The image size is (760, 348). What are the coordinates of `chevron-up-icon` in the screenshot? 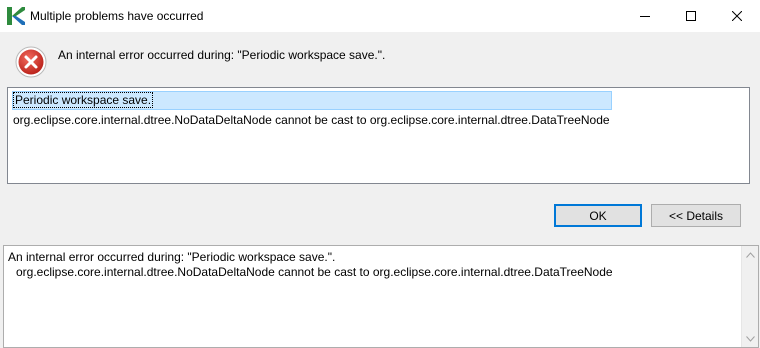 It's located at (750, 254).